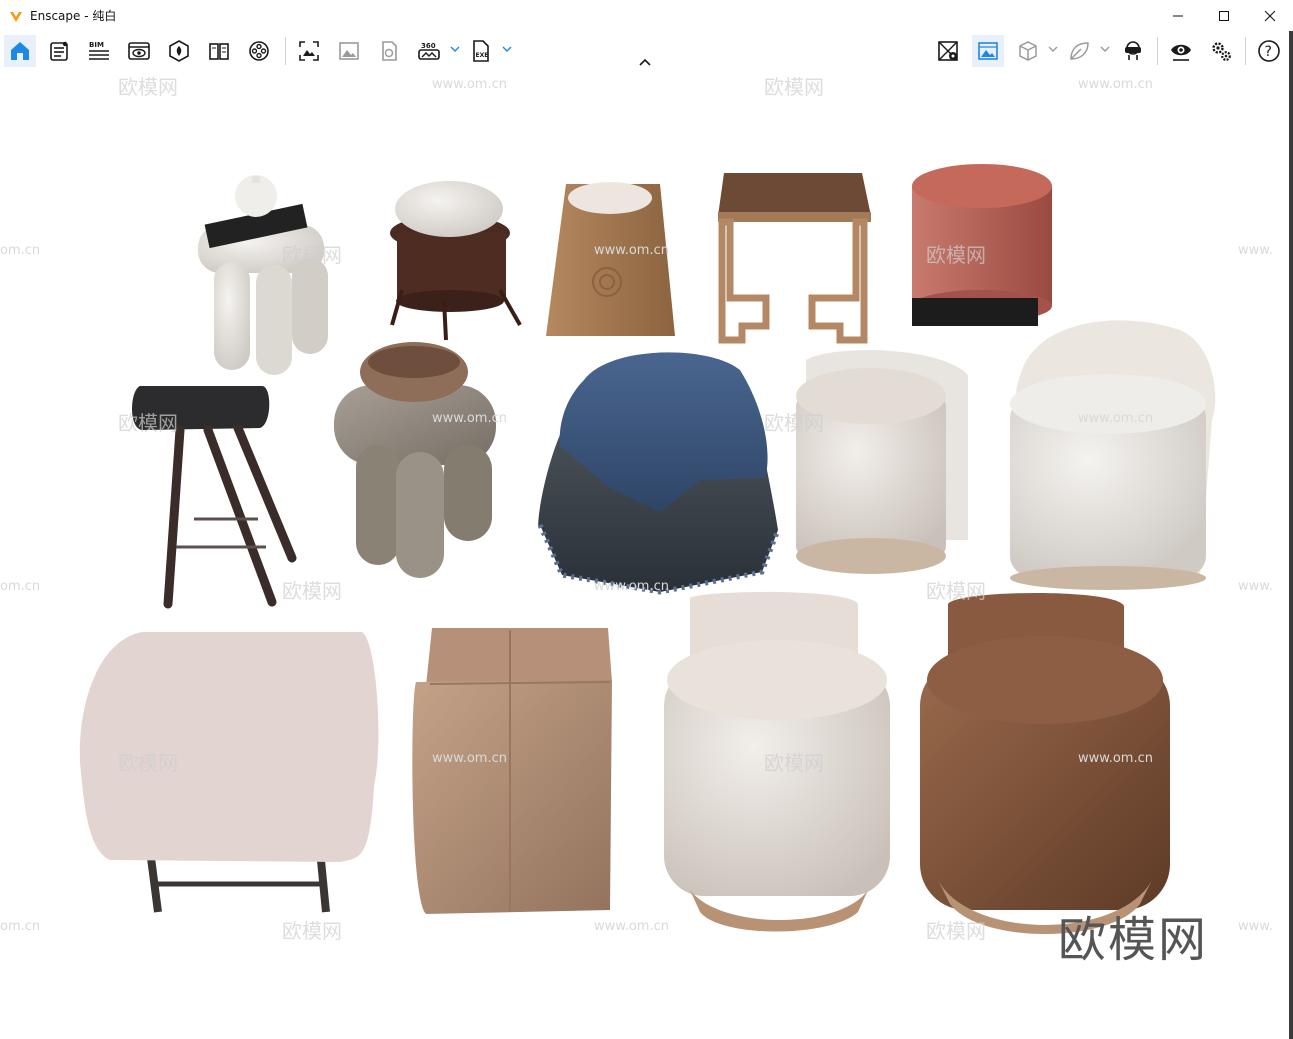 This screenshot has height=1039, width=1293. I want to click on cube-view-button, so click(1028, 51).